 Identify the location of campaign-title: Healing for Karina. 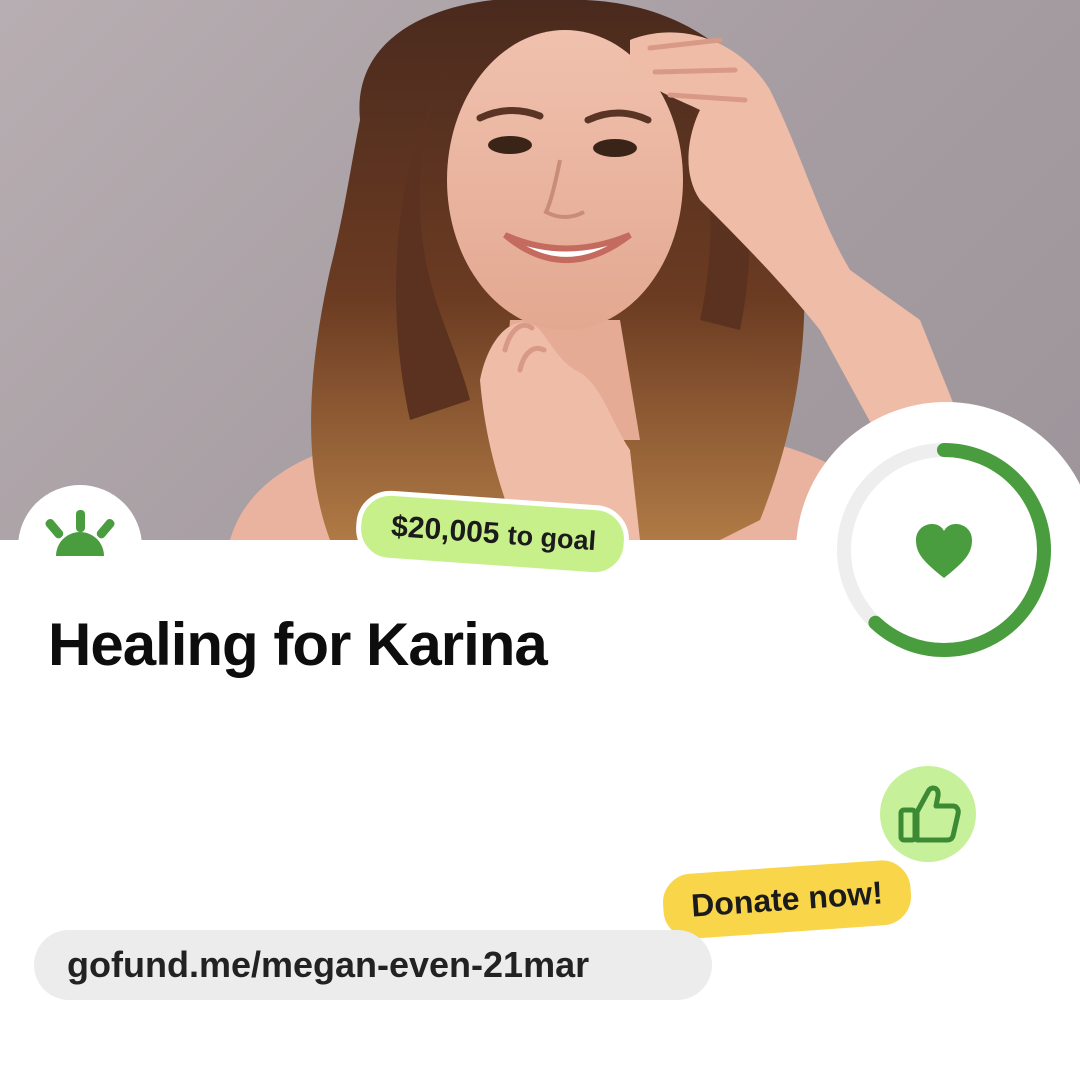
(298, 644).